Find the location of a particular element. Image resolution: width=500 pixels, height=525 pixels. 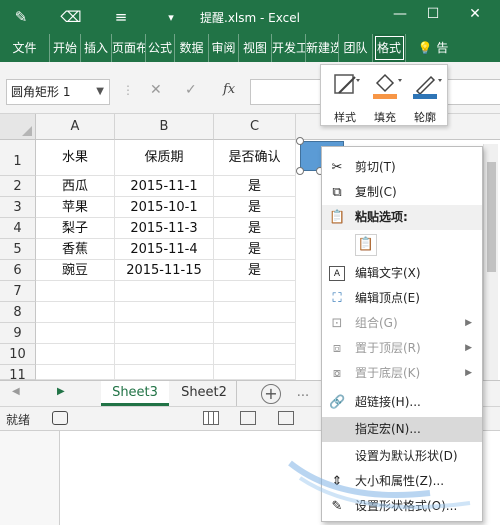

insert-function-button: fx is located at coordinates (229, 89).